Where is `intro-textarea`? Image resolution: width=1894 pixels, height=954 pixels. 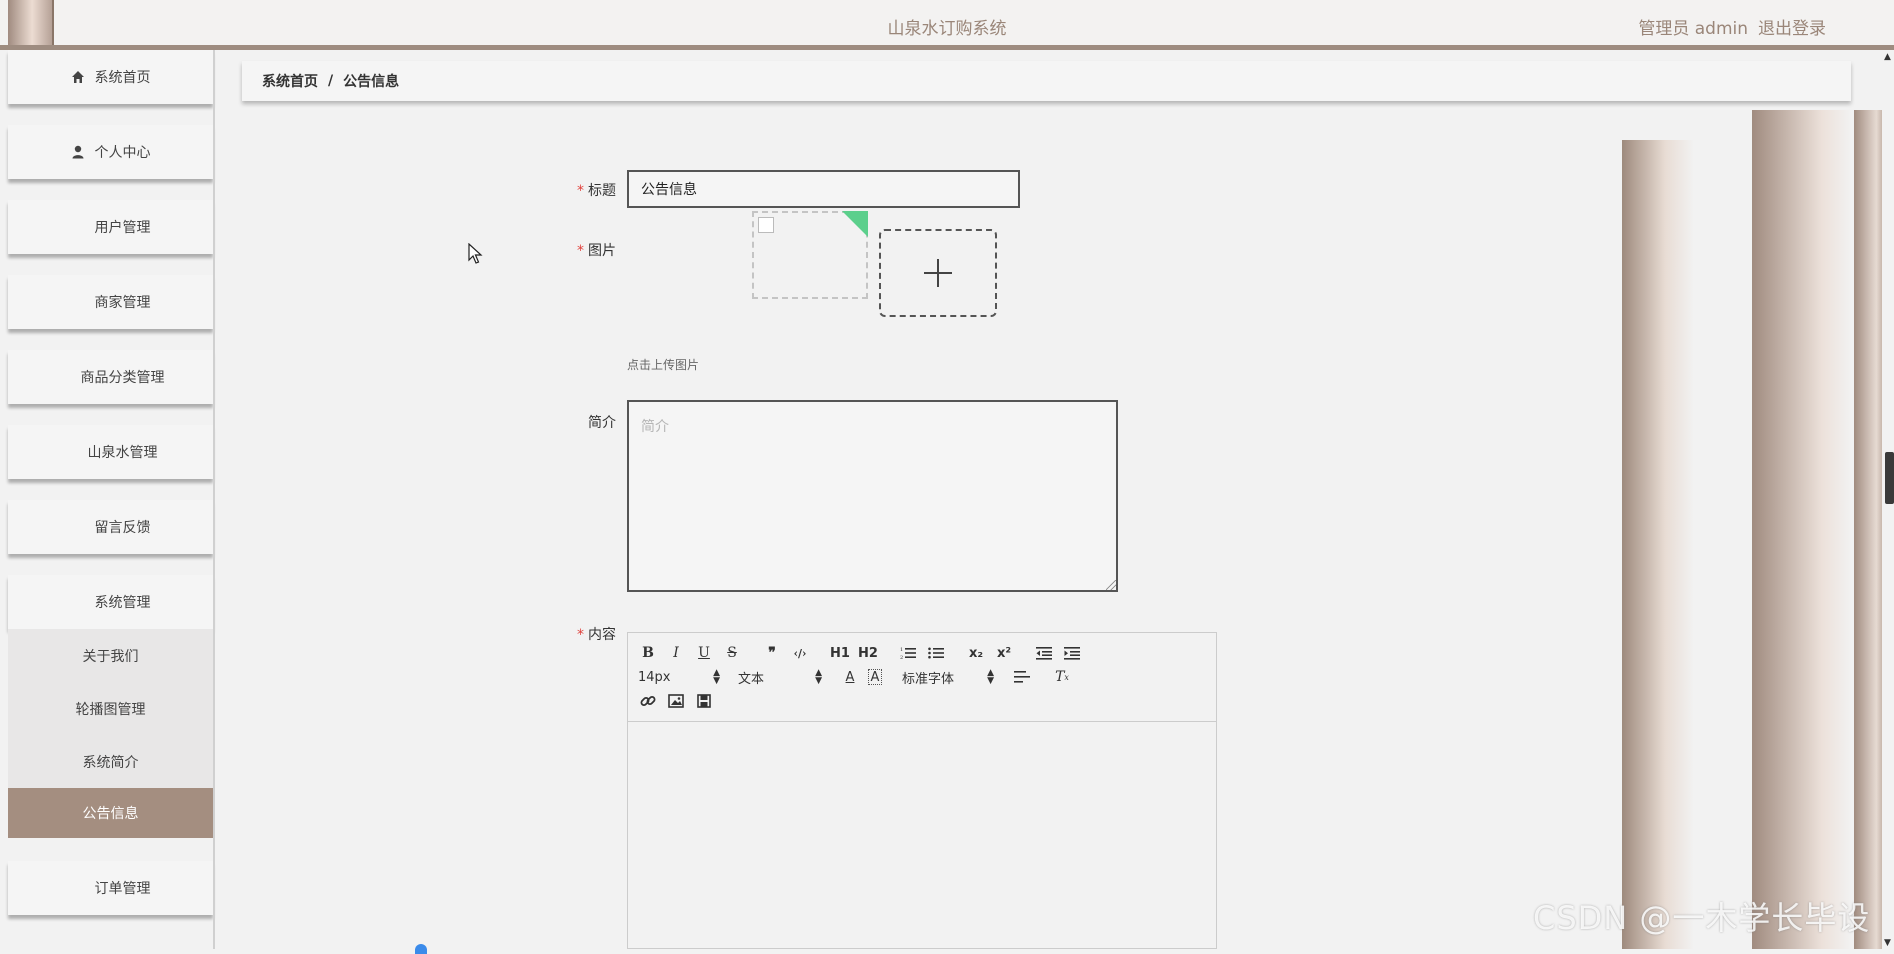
intro-textarea is located at coordinates (872, 496).